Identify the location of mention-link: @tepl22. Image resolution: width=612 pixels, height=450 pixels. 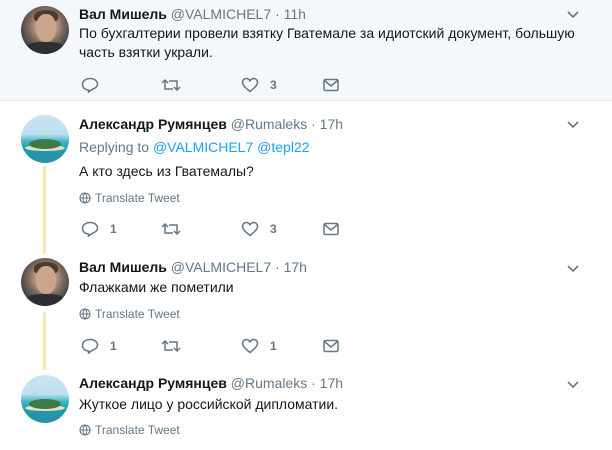
(283, 147).